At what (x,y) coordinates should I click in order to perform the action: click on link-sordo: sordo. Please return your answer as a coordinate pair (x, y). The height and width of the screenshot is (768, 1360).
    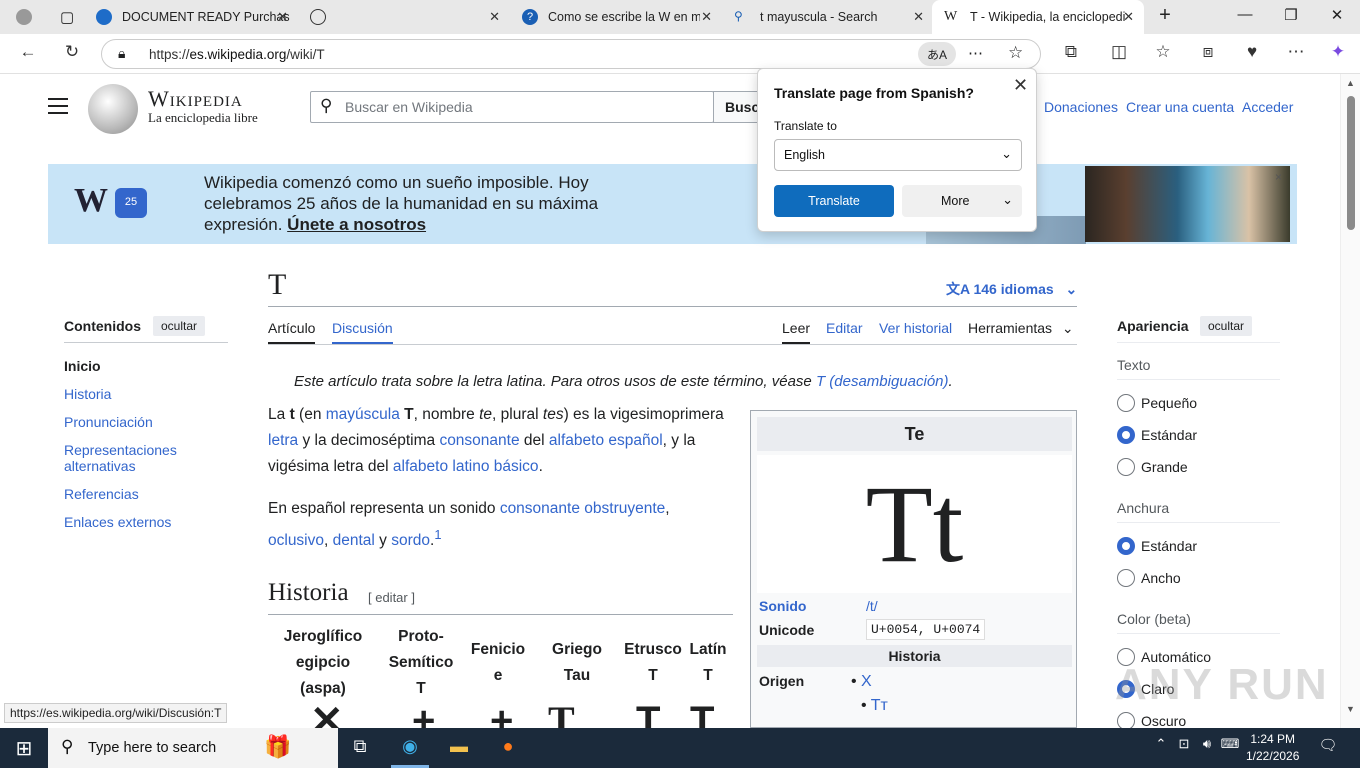
    Looking at the image, I should click on (410, 540).